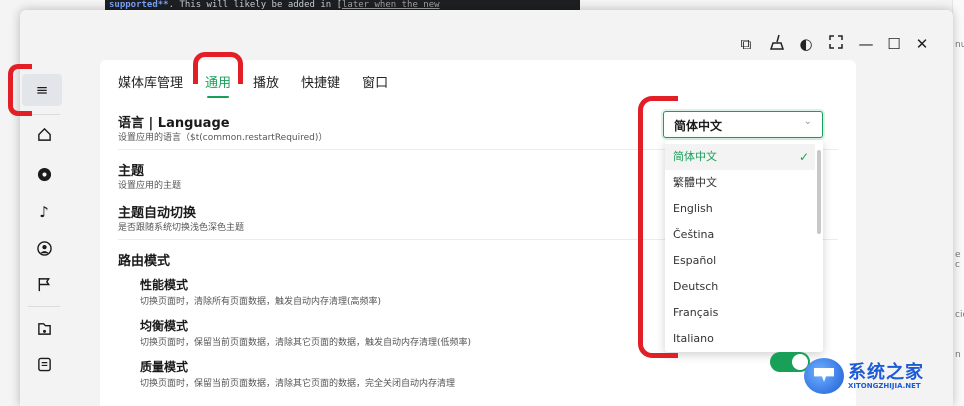 This screenshot has height=406, width=964. What do you see at coordinates (807, 121) in the screenshot?
I see `chevron-down-icon: ⌄` at bounding box center [807, 121].